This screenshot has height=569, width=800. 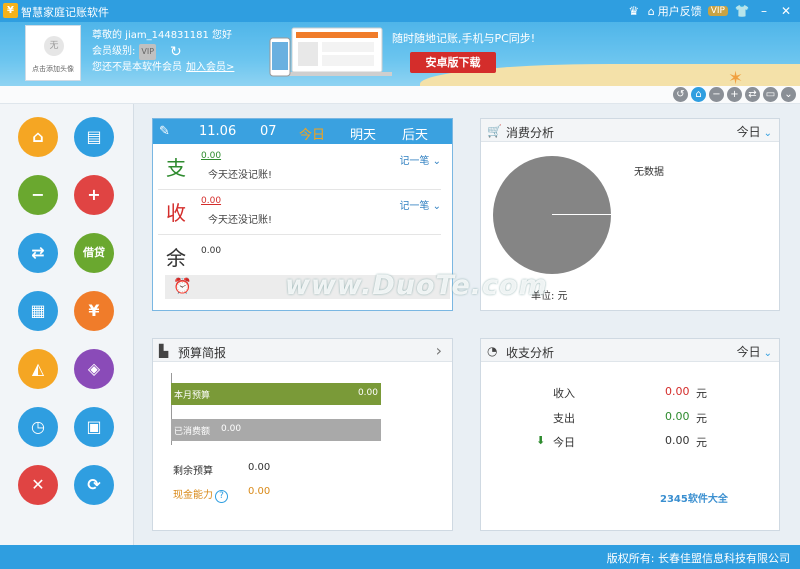 I want to click on coin-icon: ¥, so click(x=94, y=311).